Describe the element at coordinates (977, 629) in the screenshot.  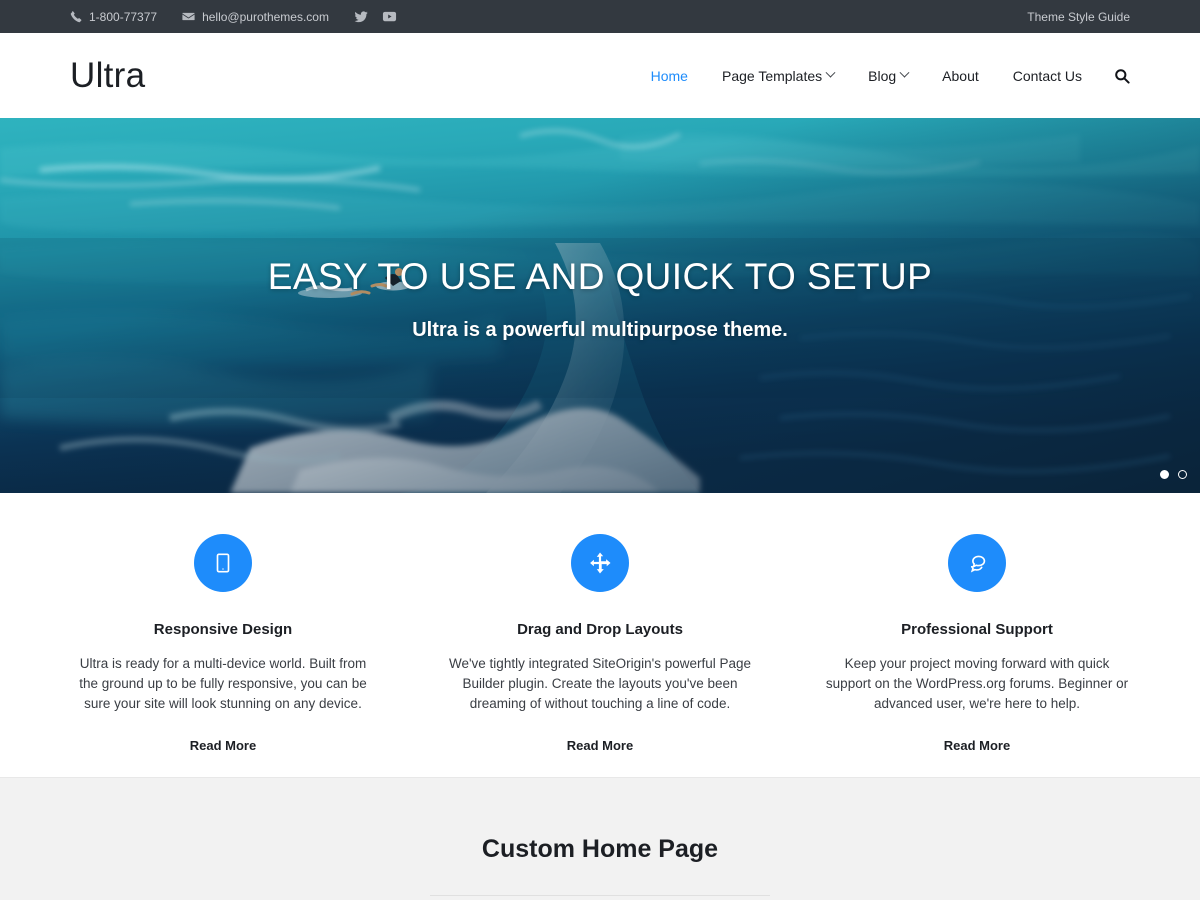
I see `feature-title: Professional Support` at that location.